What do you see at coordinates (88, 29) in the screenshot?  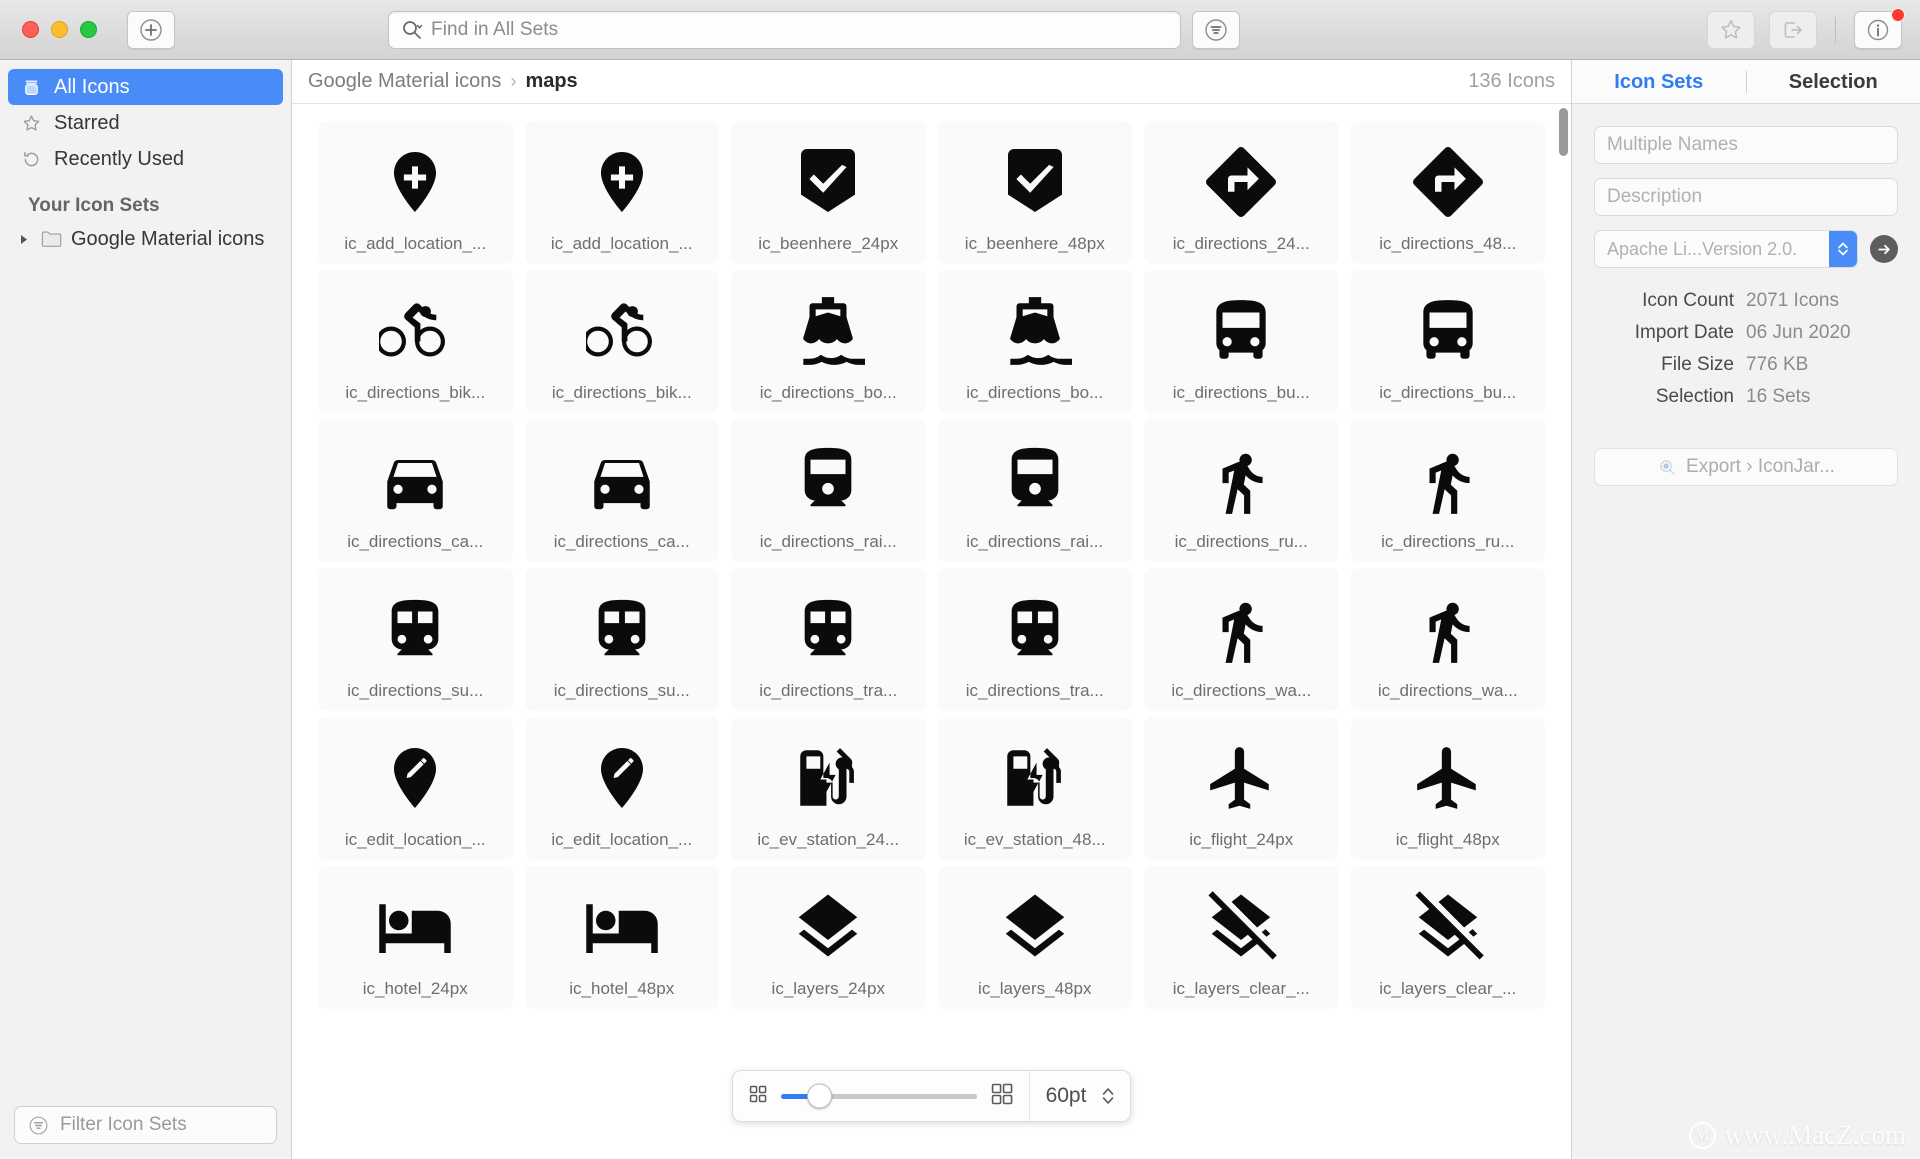 I see `maximize-window-button` at bounding box center [88, 29].